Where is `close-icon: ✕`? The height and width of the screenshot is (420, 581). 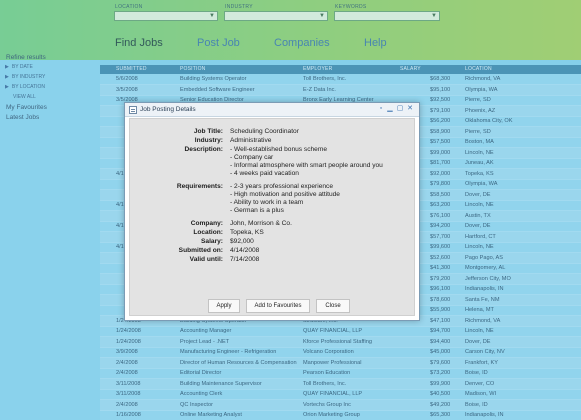 close-icon: ✕ is located at coordinates (410, 109).